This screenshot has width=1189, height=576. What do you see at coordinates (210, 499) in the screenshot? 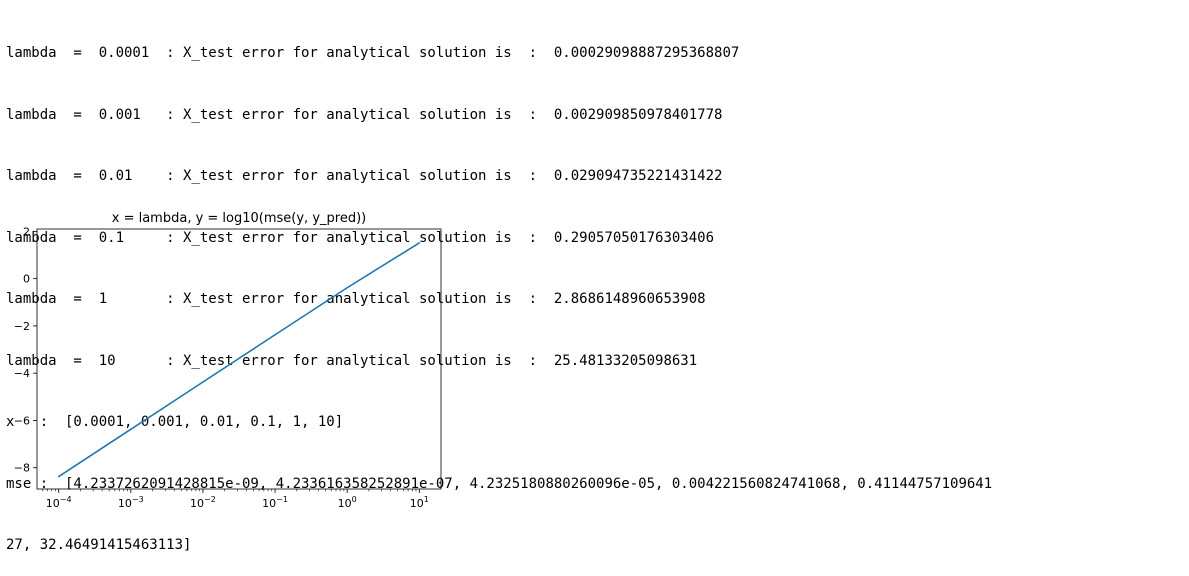
I see `x-tick-exponent: −2` at bounding box center [210, 499].